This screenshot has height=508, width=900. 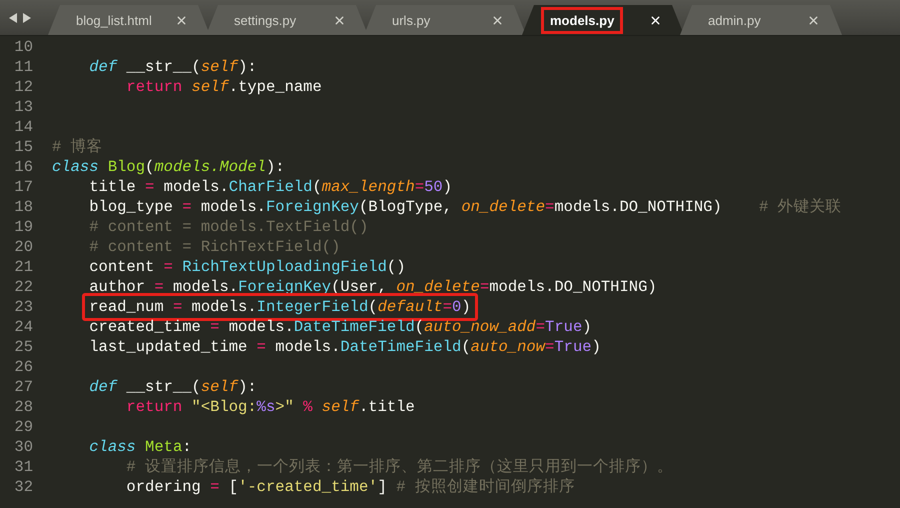 What do you see at coordinates (23, 107) in the screenshot?
I see `line-number: 13` at bounding box center [23, 107].